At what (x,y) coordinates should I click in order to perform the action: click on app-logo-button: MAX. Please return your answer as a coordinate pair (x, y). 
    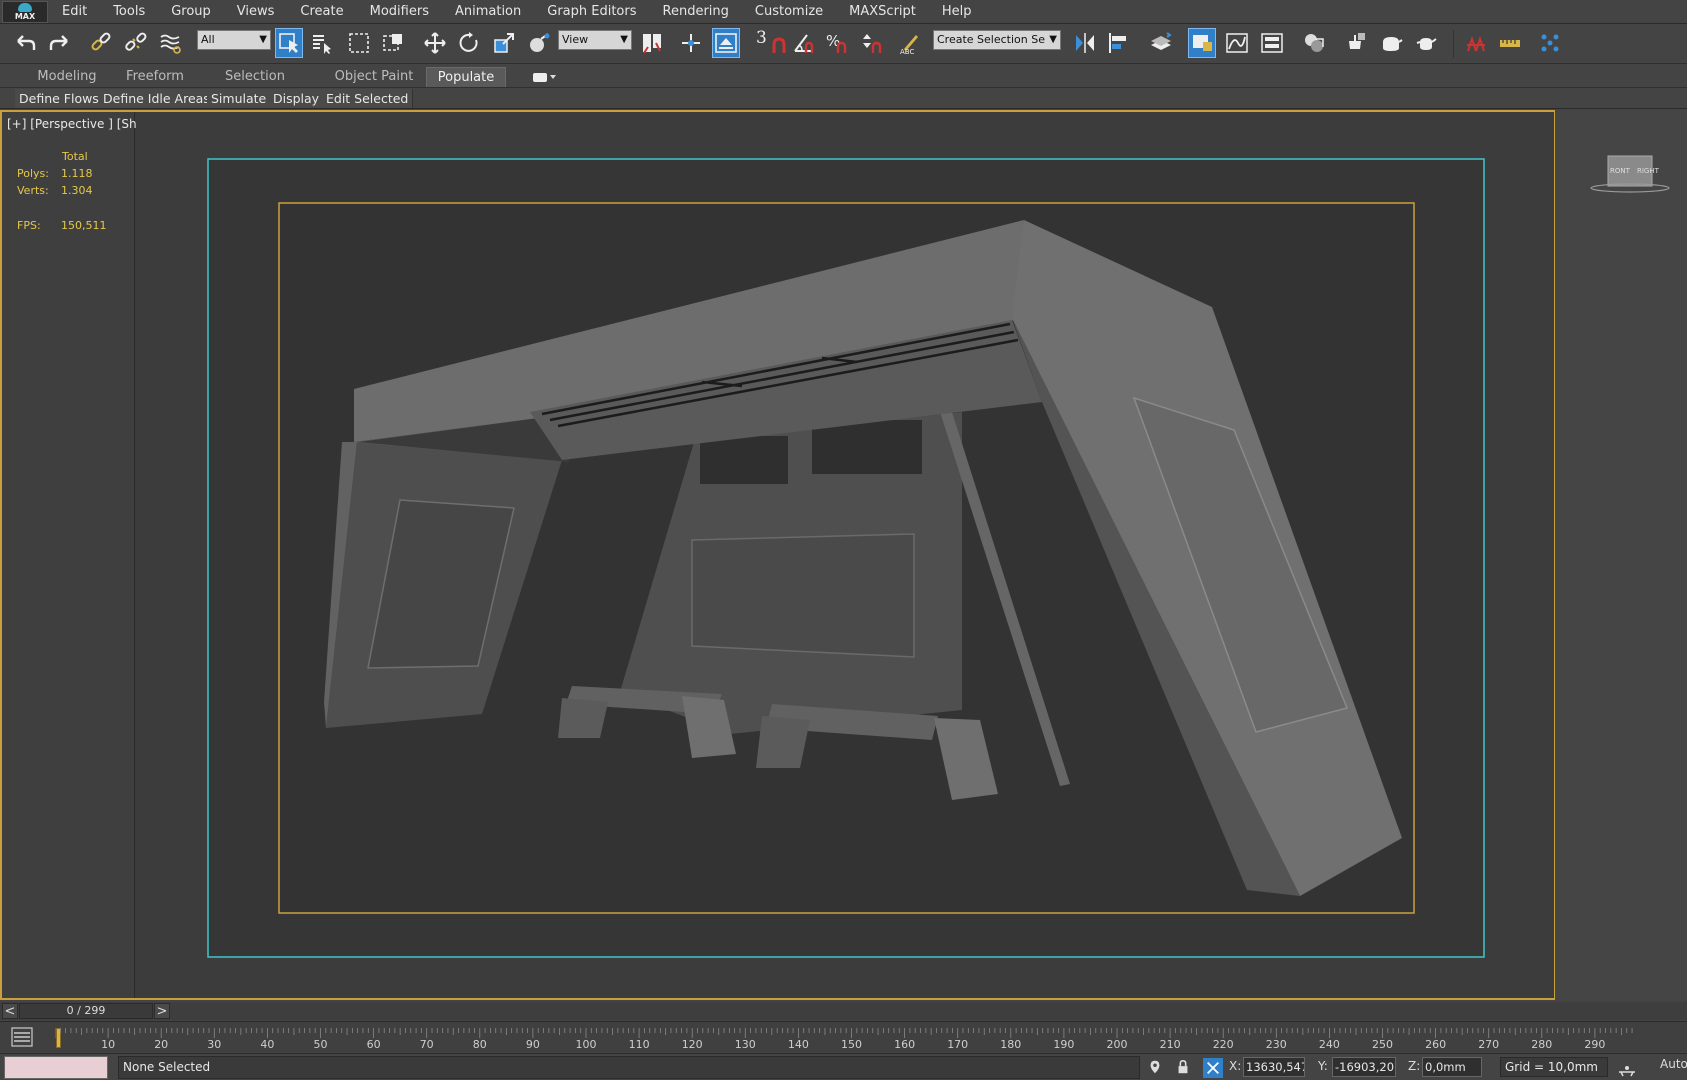
    Looking at the image, I should click on (25, 11).